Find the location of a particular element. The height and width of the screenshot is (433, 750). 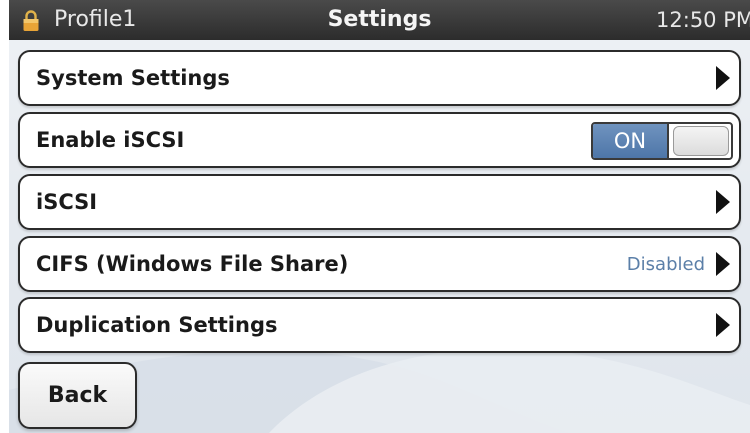

cifs-row: CIFS (Windows File Share) Disabled is located at coordinates (379, 264).